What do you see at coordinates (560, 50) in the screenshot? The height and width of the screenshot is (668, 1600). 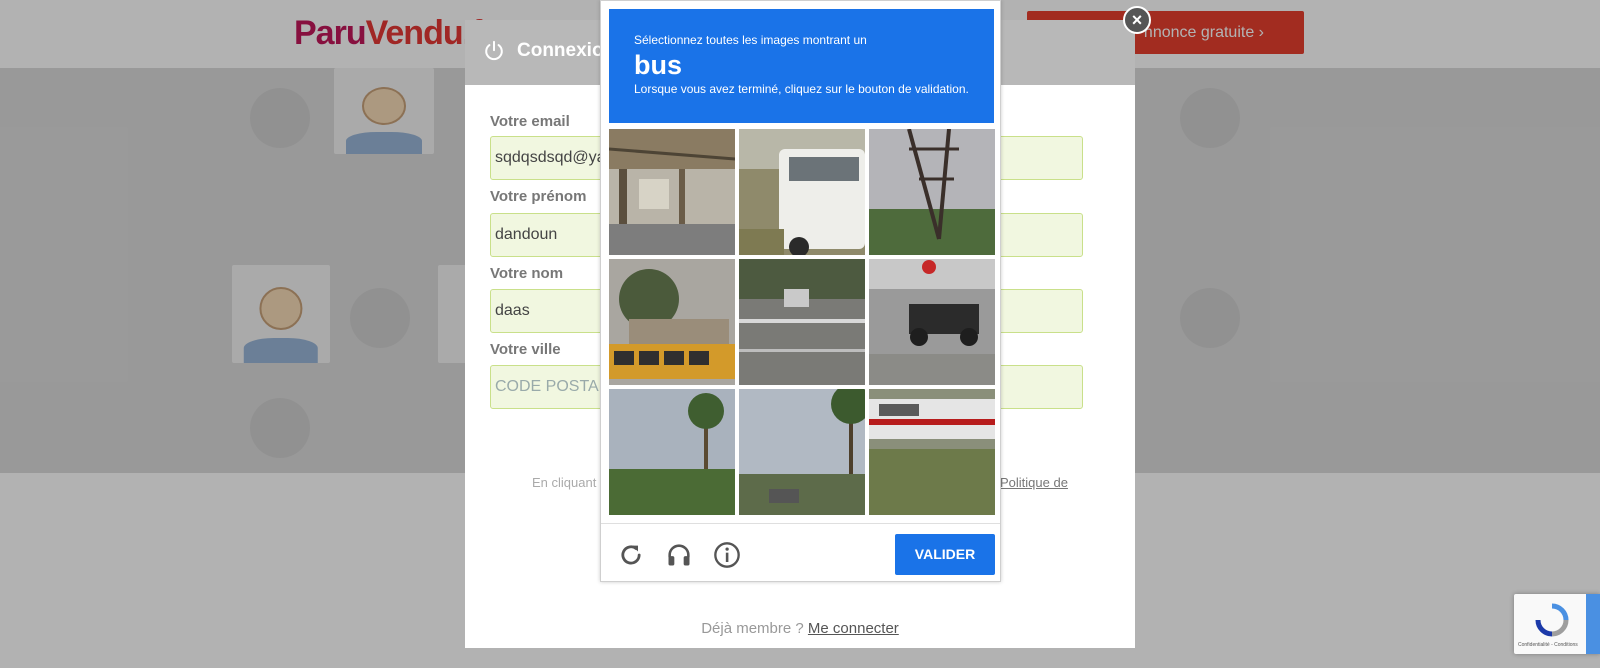 I see `modal-title: Connexio` at bounding box center [560, 50].